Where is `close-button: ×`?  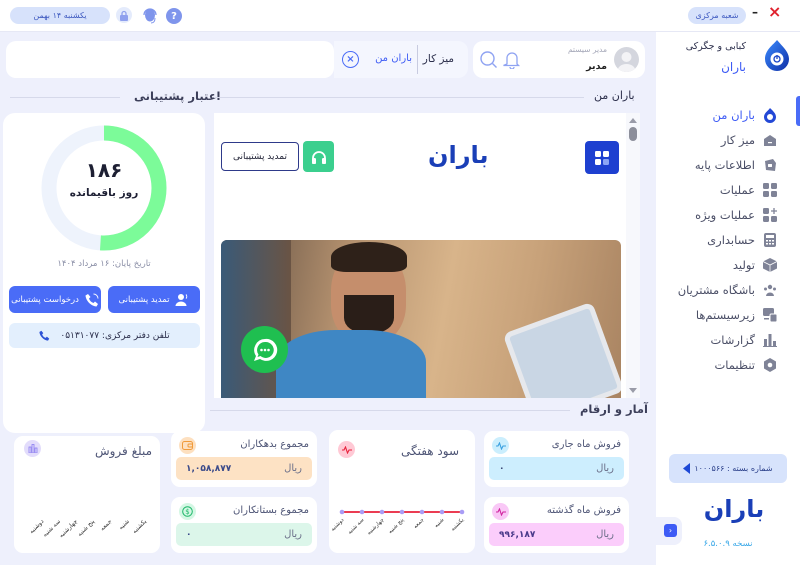
close-button: × is located at coordinates (774, 11).